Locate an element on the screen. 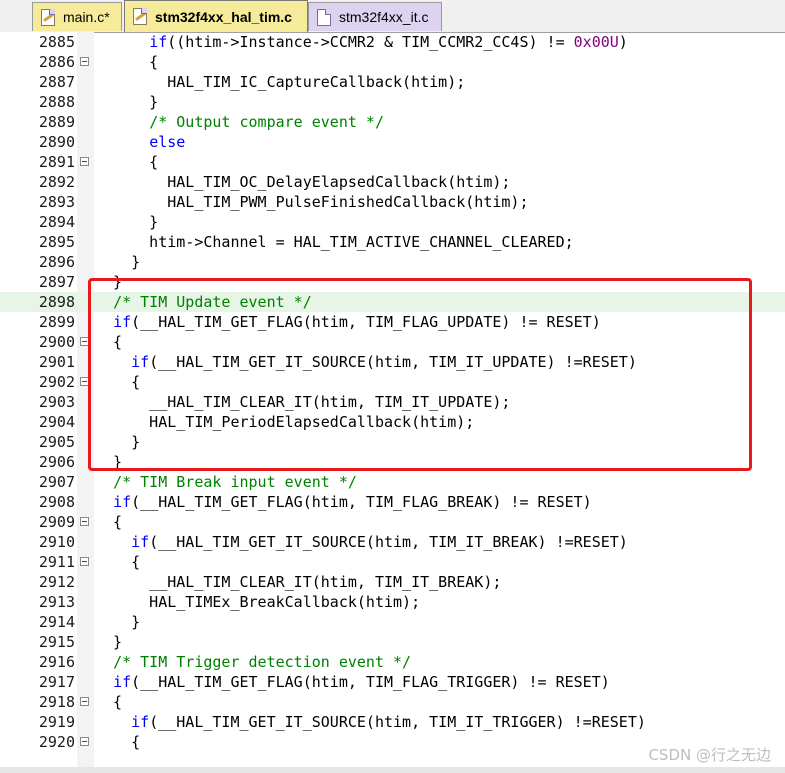 The image size is (785, 773). line-number: 2909 is located at coordinates (56, 522).